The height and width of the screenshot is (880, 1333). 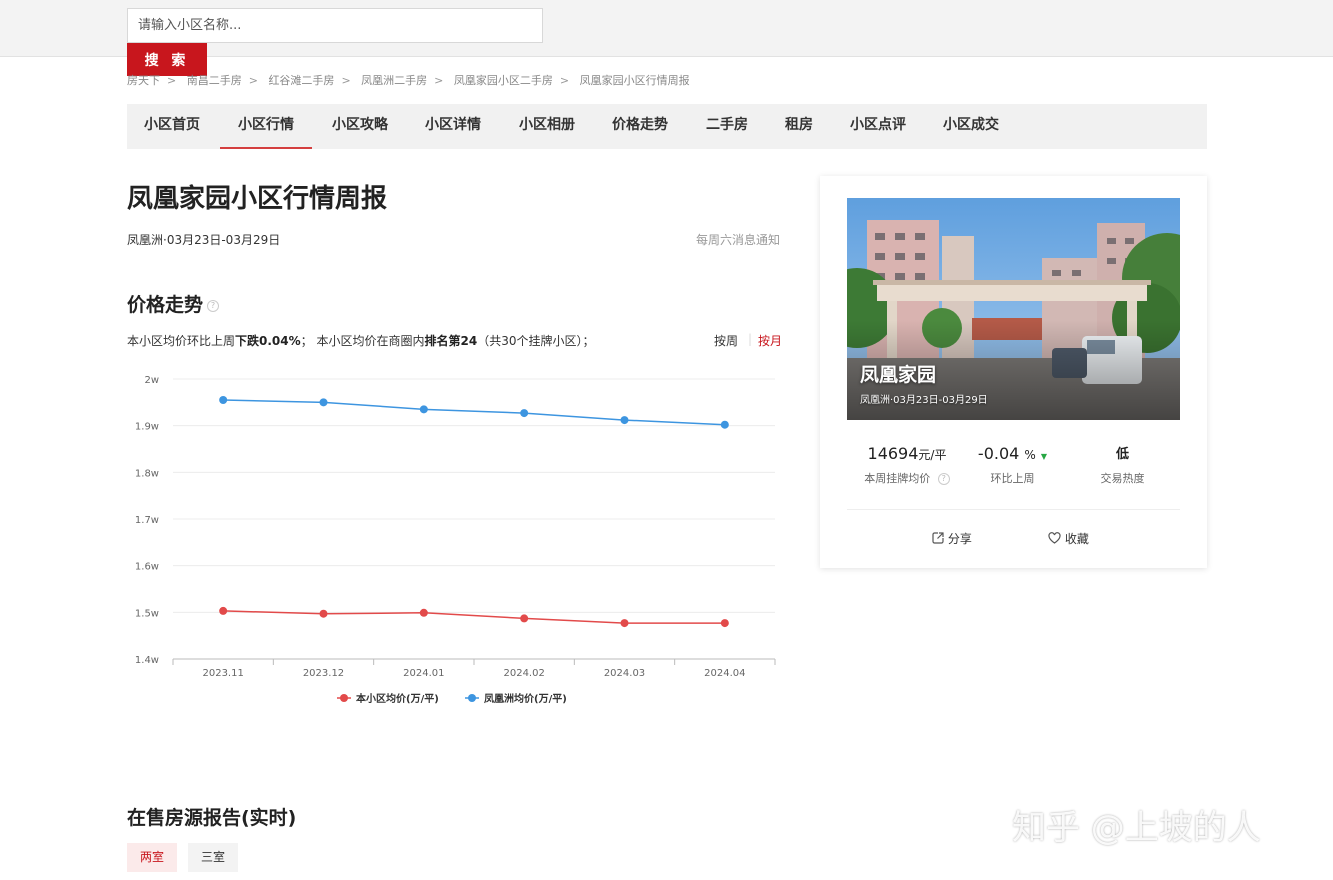 What do you see at coordinates (143, 80) in the screenshot?
I see `breadcrumb-link: 房天下` at bounding box center [143, 80].